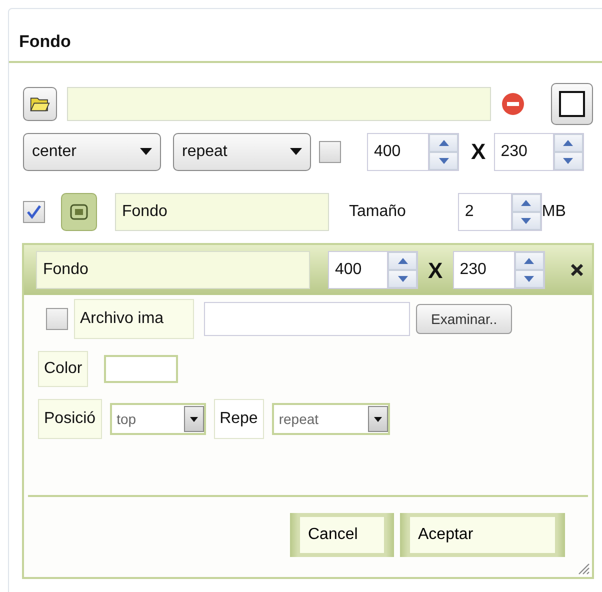  I want to click on color-label: Color, so click(63, 369).